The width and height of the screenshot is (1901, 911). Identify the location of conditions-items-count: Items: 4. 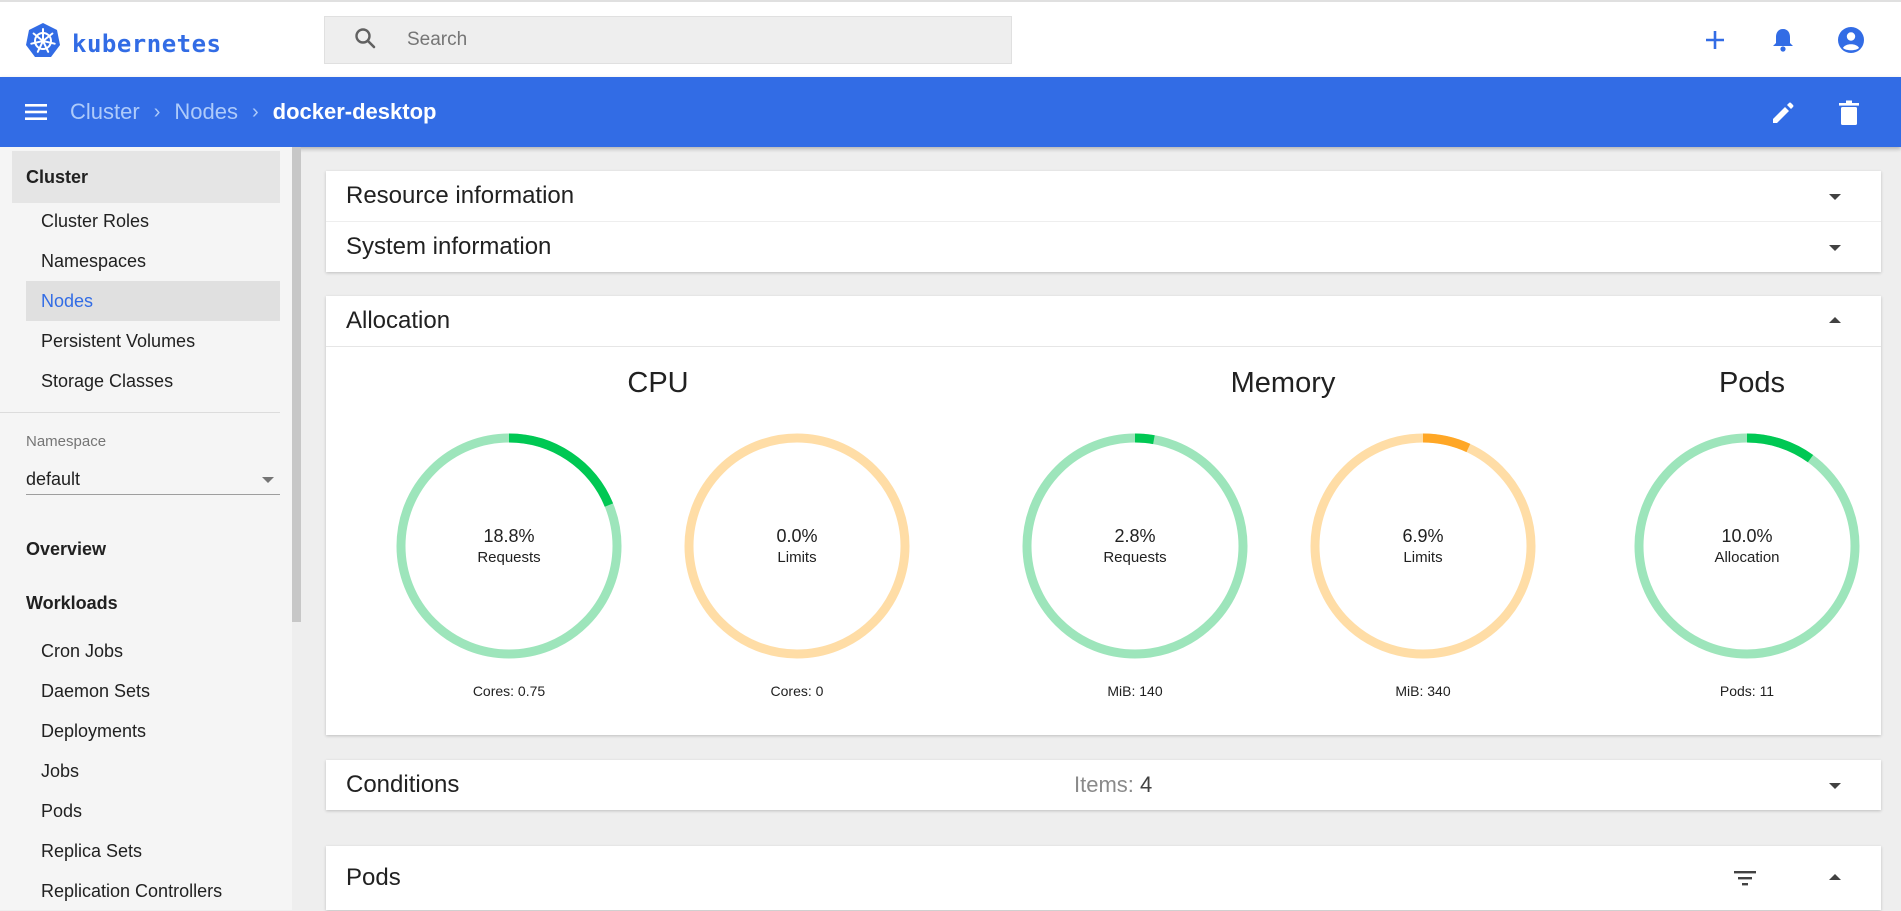
(1113, 785).